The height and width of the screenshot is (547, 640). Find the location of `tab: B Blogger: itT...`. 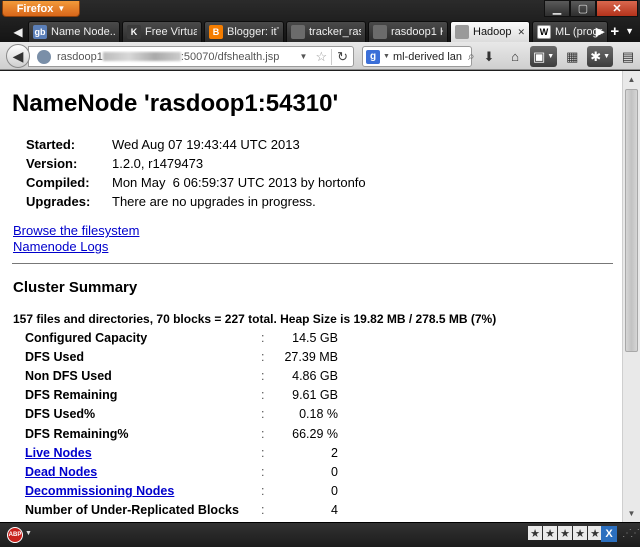

tab: B Blogger: itT... is located at coordinates (244, 31).